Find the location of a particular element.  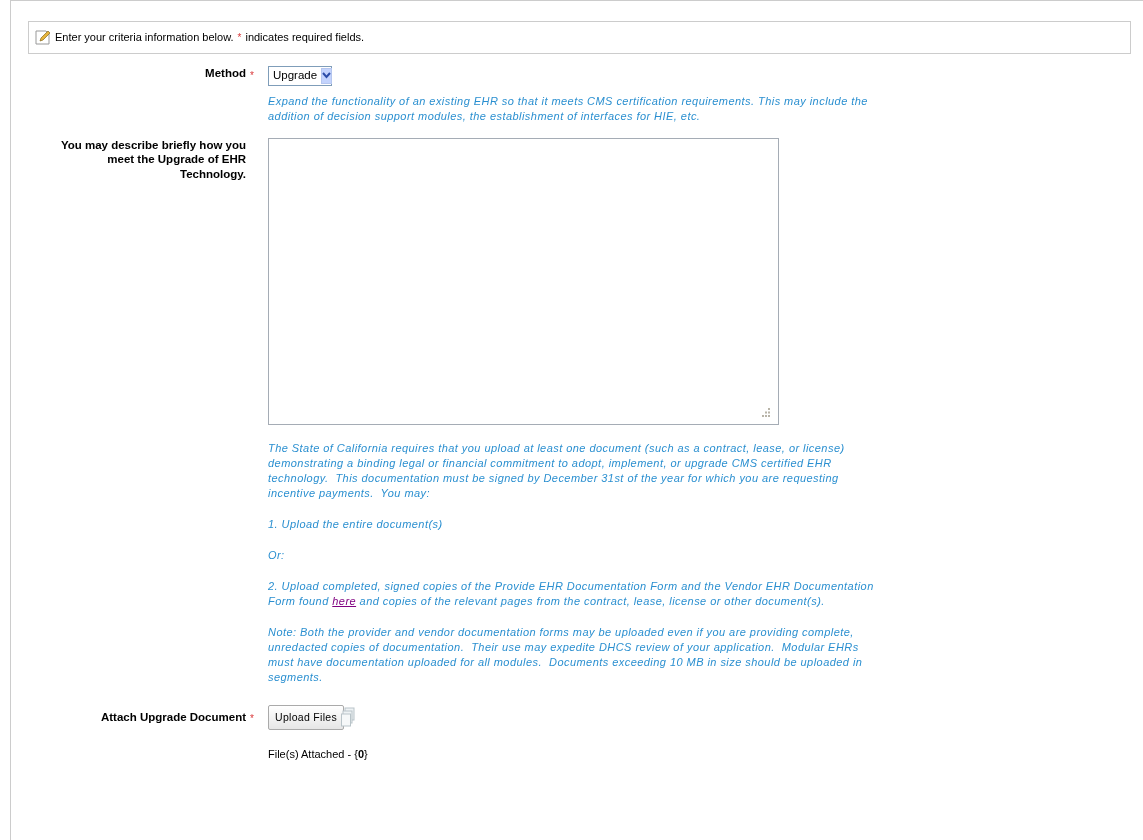

instruction-text: 2. Upload completed, signed copies of the Provide EHR Documentation Form and the Vendor EHR Documentation Form found here and copies of the relevant pages from the contract, lease, license or other document(s). is located at coordinates (571, 593).